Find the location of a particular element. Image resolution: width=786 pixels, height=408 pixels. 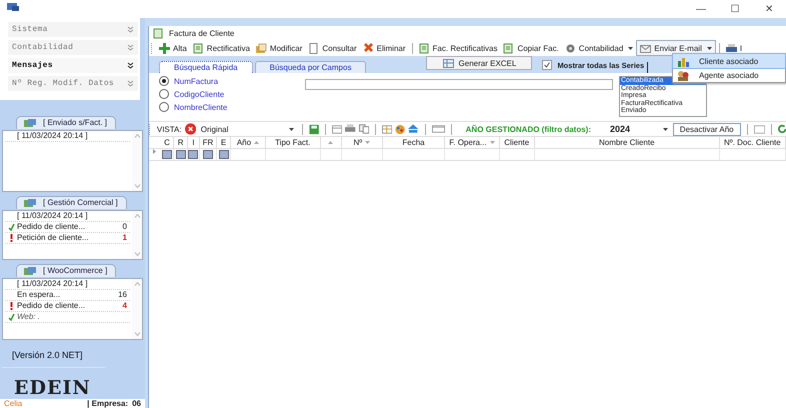

tab: Búsqueda Rápida is located at coordinates (206, 67).